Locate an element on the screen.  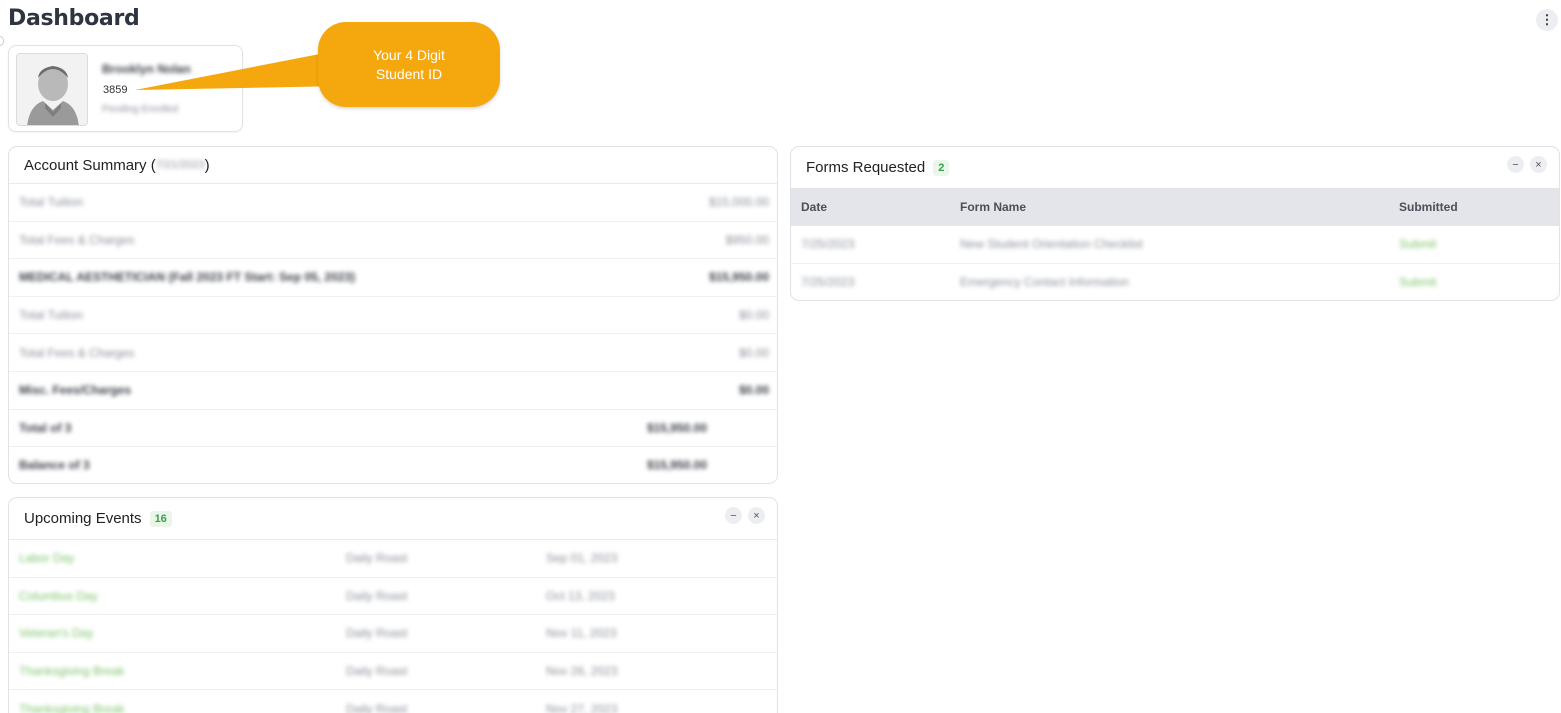
event-row: Labor Day Daily Roast Sep 01, 2023 is located at coordinates (393, 559).